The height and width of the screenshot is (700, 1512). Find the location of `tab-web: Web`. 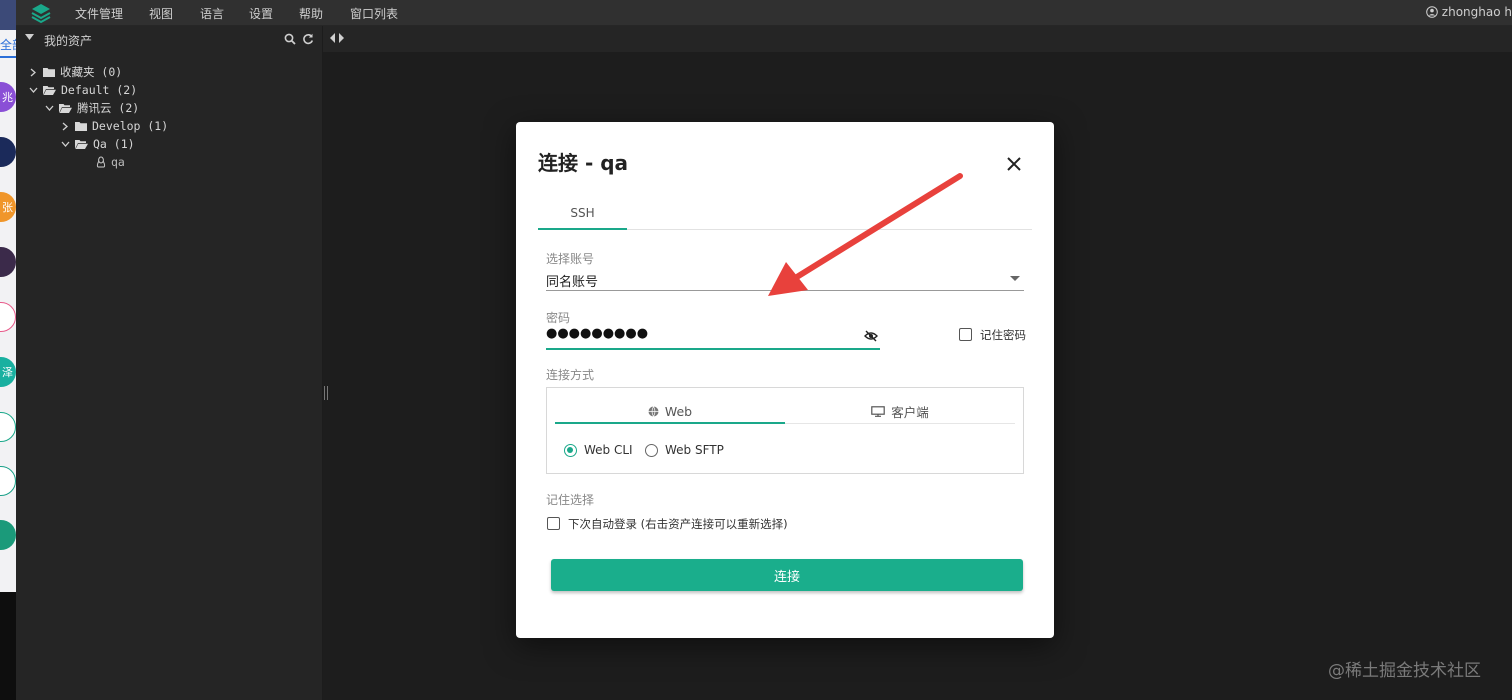

tab-web: Web is located at coordinates (670, 411).